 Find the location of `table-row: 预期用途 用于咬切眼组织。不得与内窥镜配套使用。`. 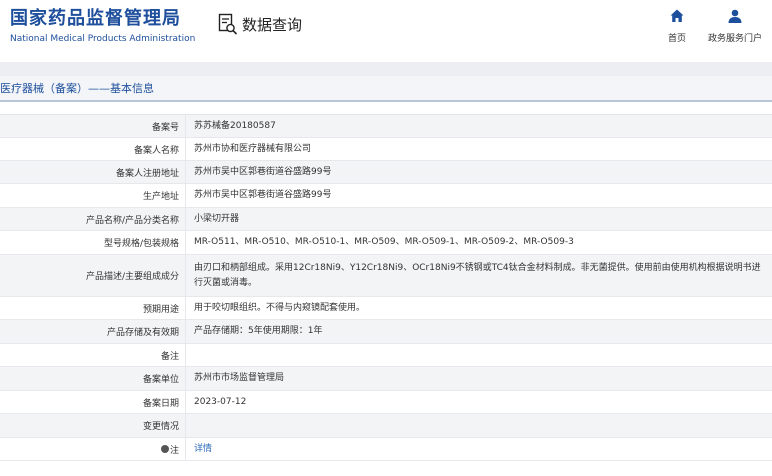

table-row: 预期用途 用于咬切眼组织。不得与内窥镜配套使用。 is located at coordinates (386, 308).